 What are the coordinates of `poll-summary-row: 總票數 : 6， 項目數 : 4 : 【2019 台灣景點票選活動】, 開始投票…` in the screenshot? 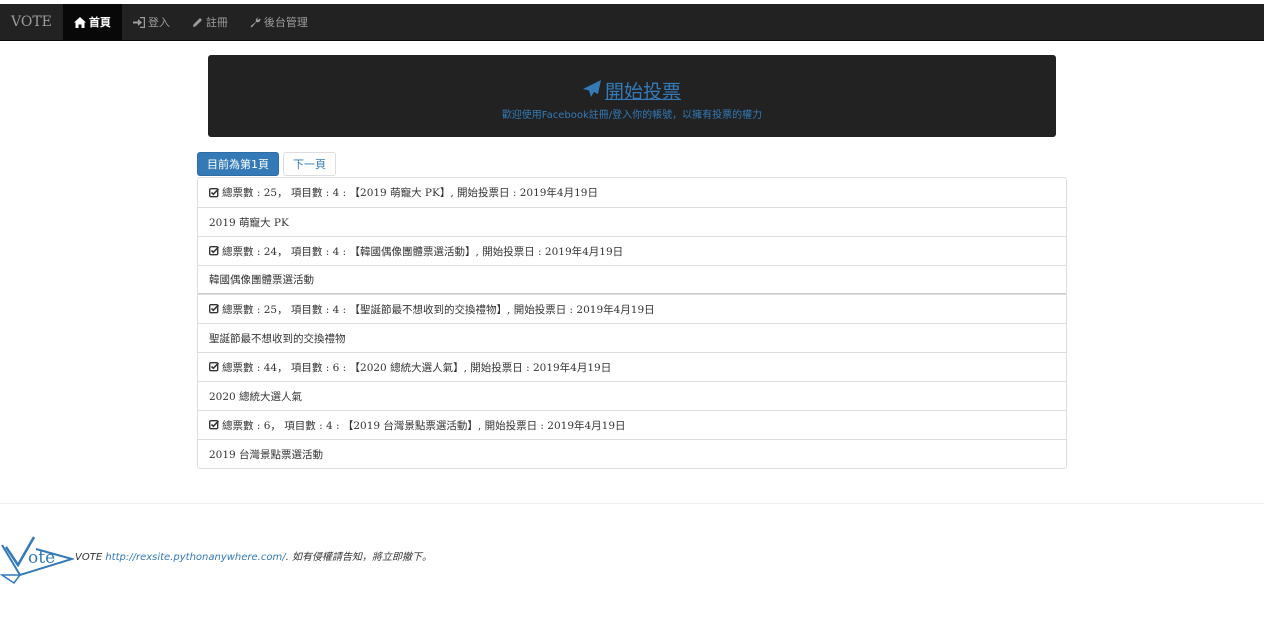 It's located at (632, 424).